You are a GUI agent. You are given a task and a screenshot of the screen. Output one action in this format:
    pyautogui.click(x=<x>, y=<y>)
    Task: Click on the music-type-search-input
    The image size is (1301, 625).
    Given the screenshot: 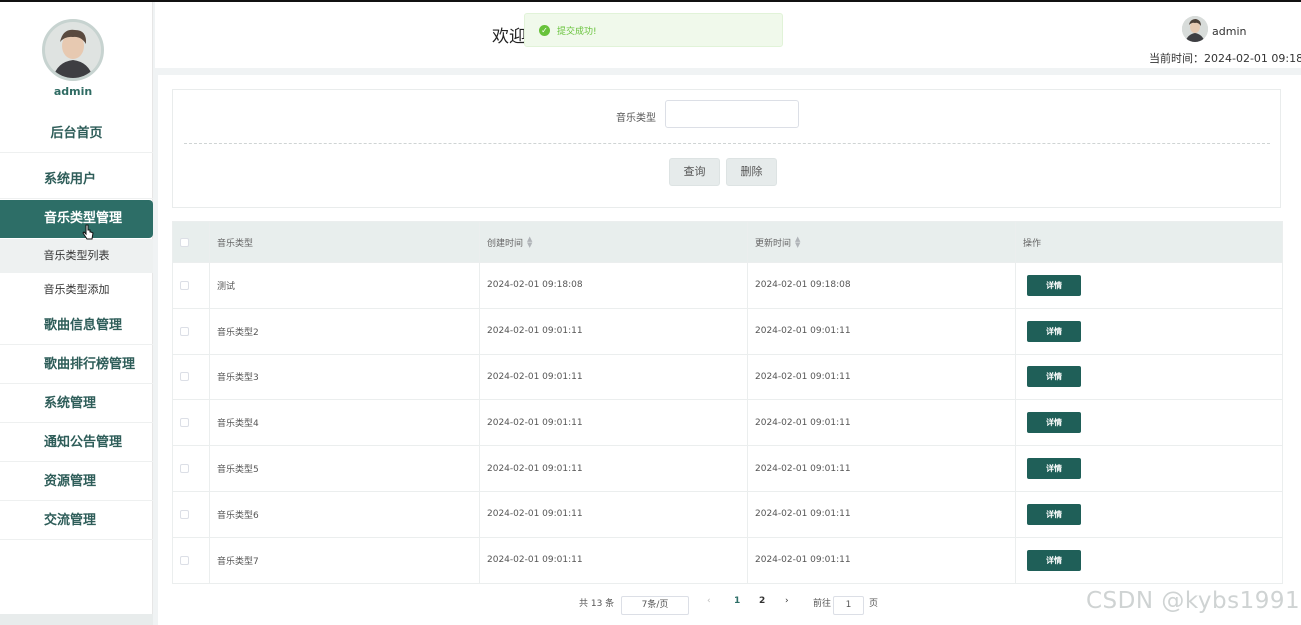 What is the action you would take?
    pyautogui.click(x=732, y=114)
    